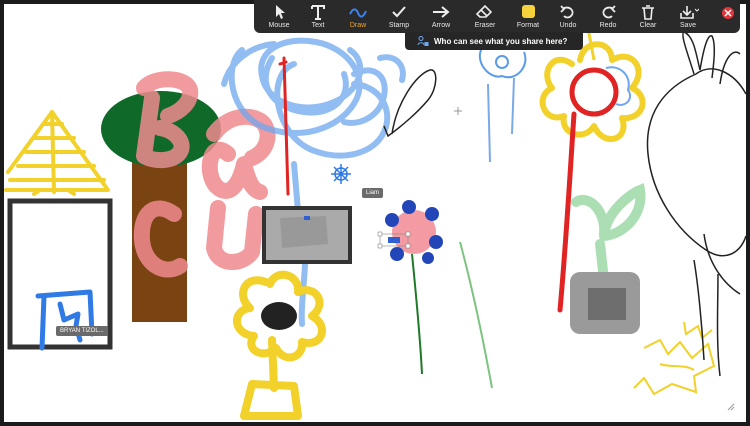  What do you see at coordinates (689, 12) in the screenshot?
I see `download-save-icon` at bounding box center [689, 12].